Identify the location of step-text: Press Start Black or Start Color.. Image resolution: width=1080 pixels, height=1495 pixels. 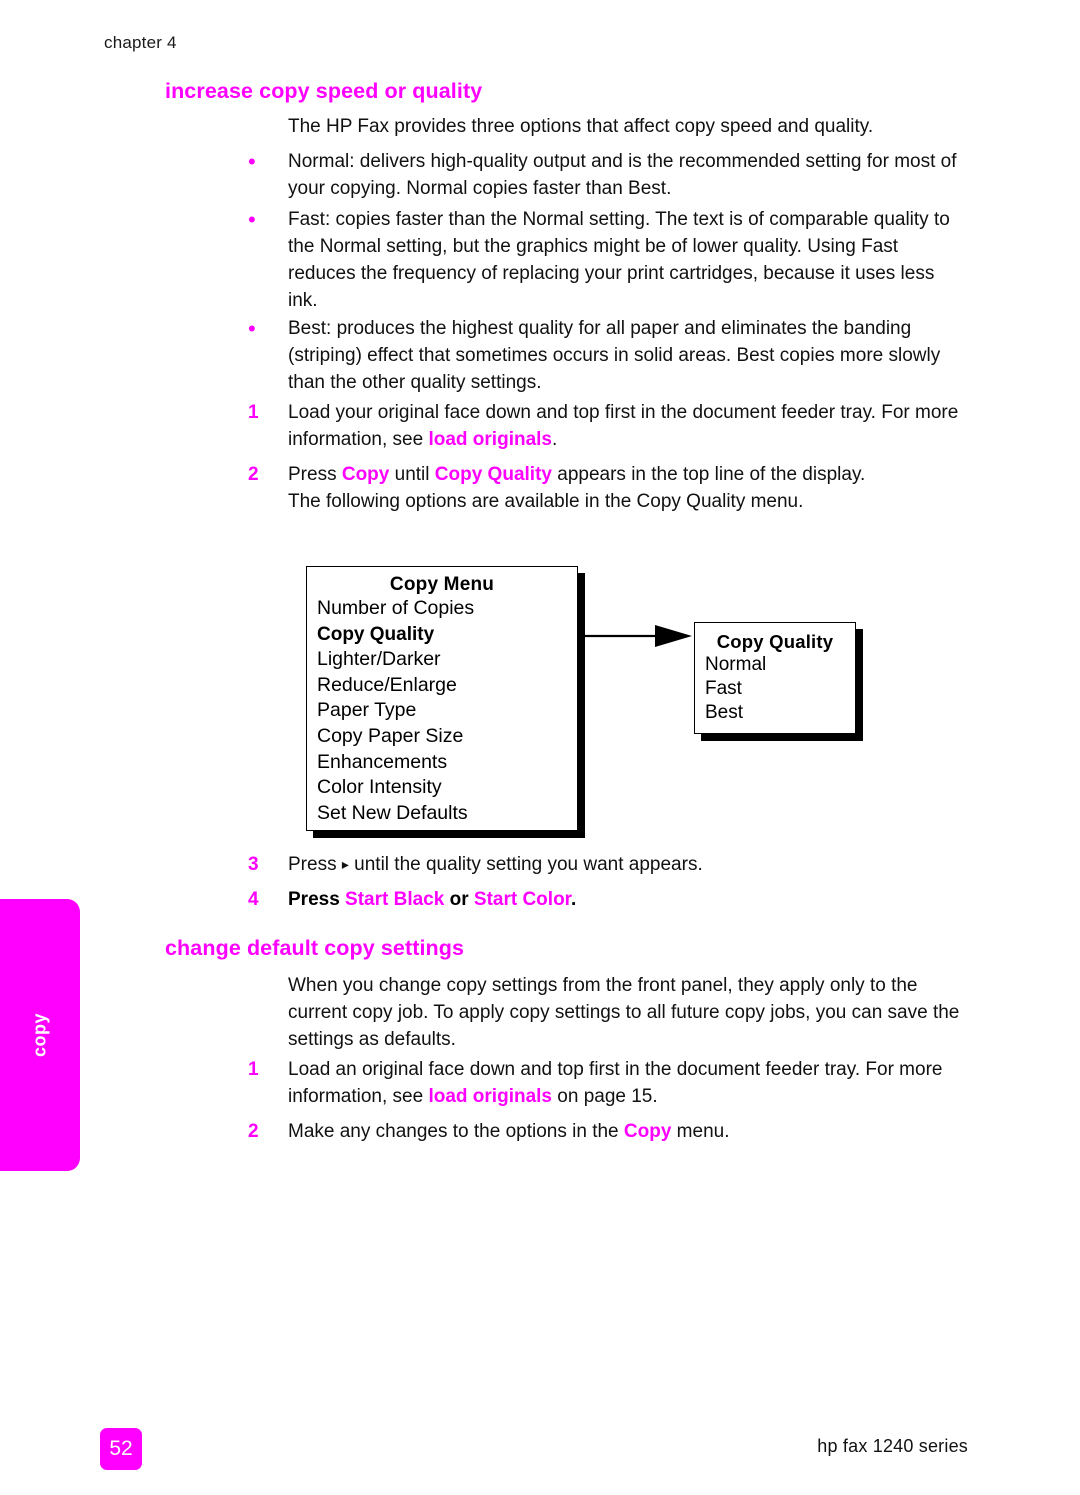
(624, 899).